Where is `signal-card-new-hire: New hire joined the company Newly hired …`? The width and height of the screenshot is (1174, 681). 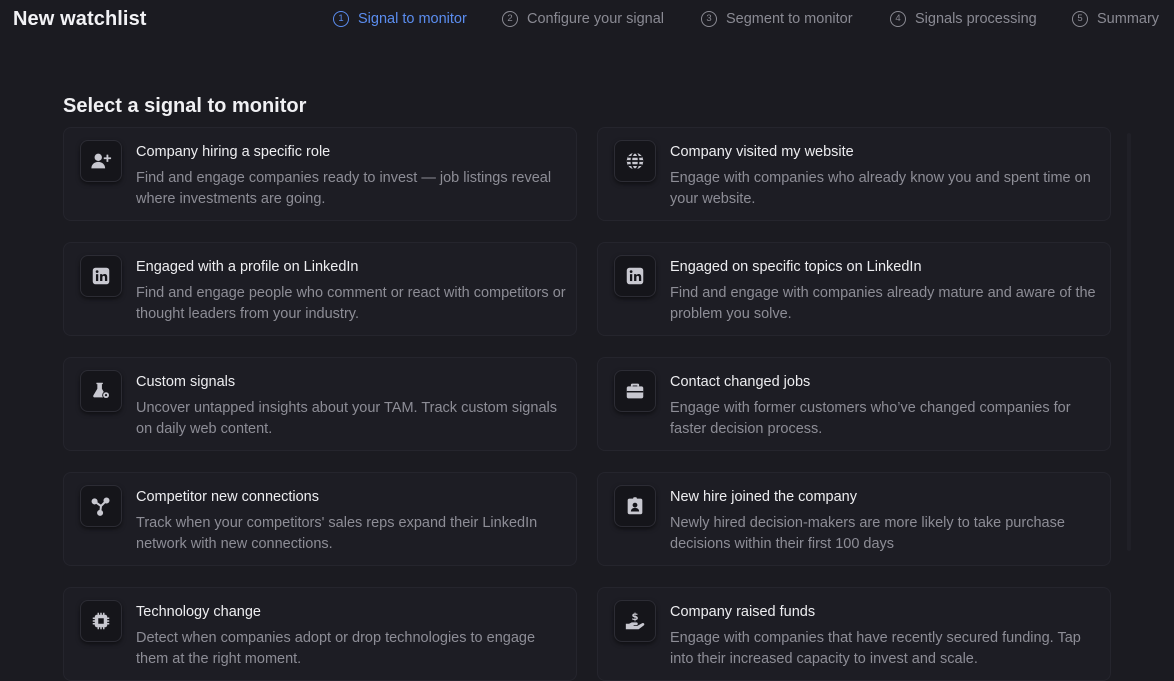
signal-card-new-hire: New hire joined the company Newly hired … is located at coordinates (854, 519).